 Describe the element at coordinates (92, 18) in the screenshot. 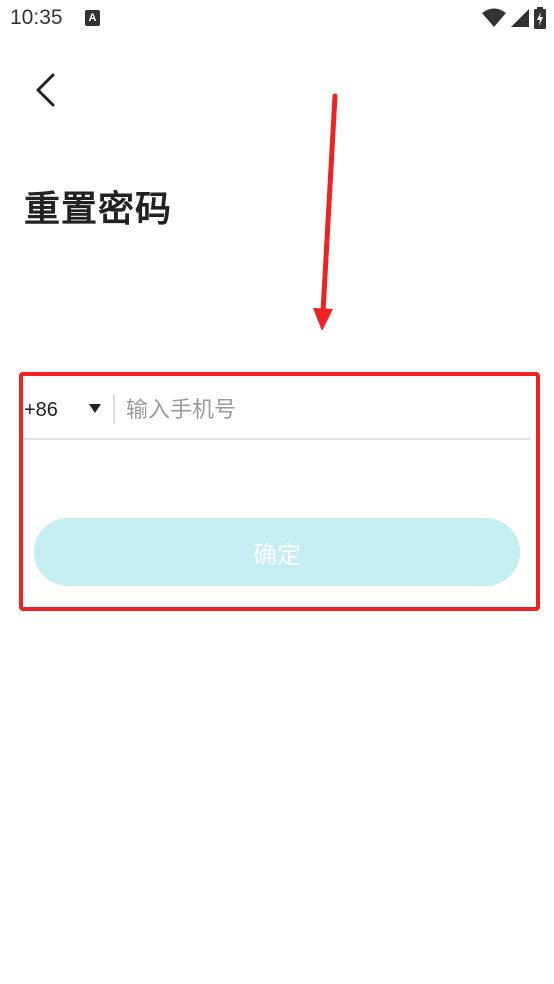

I see `notification-icon: A` at that location.